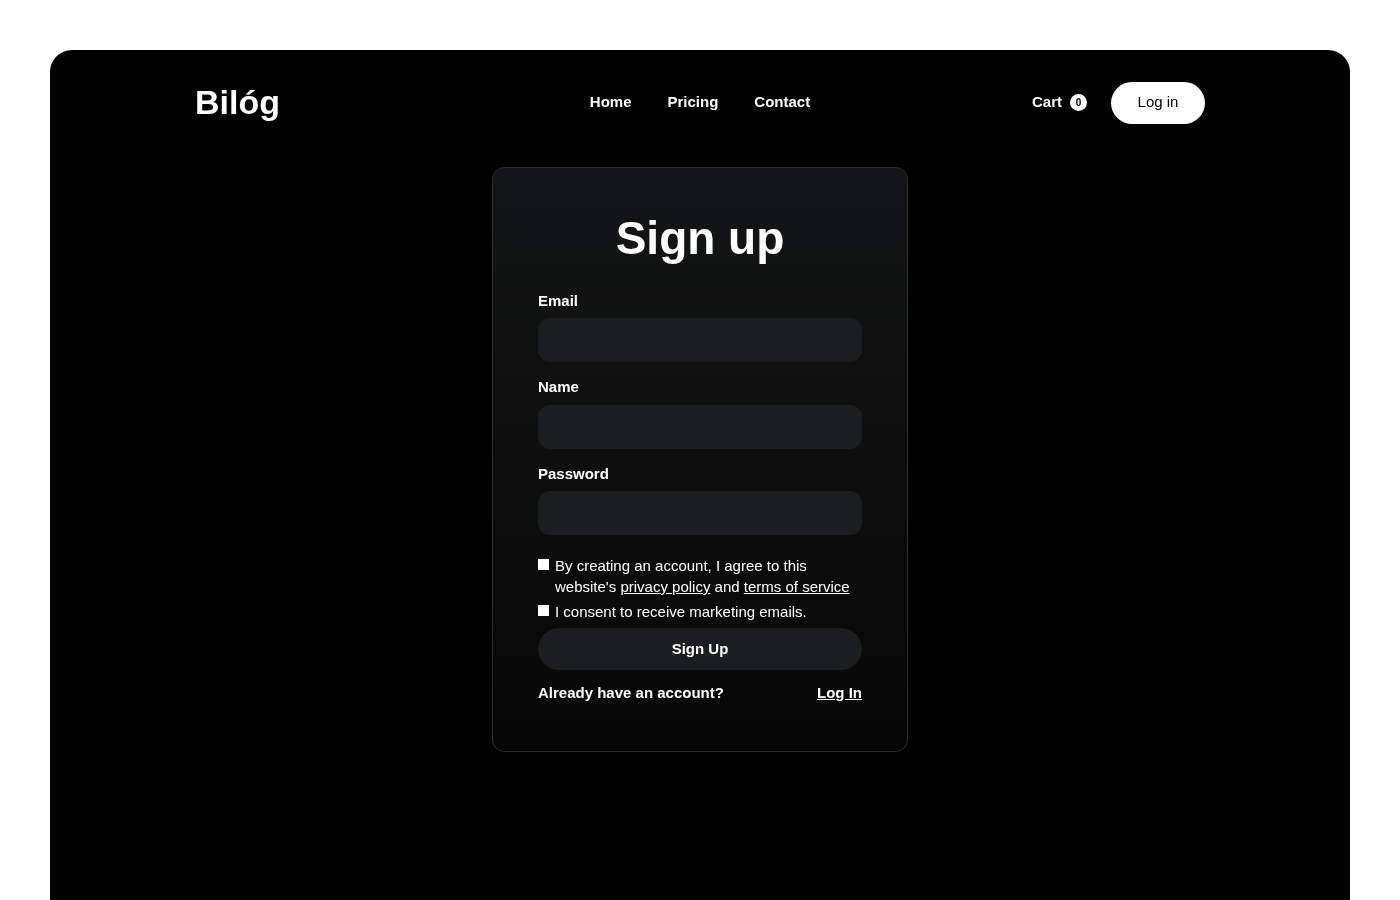  What do you see at coordinates (782, 102) in the screenshot?
I see `nav-link: Contact` at bounding box center [782, 102].